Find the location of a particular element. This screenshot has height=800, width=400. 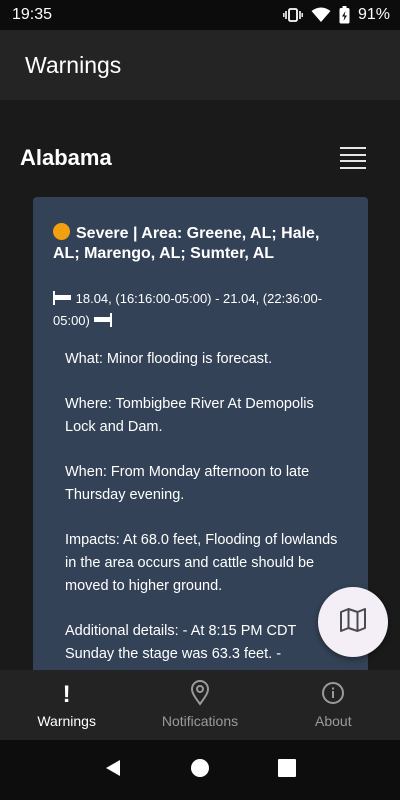

nav-about: About is located at coordinates (333, 705).